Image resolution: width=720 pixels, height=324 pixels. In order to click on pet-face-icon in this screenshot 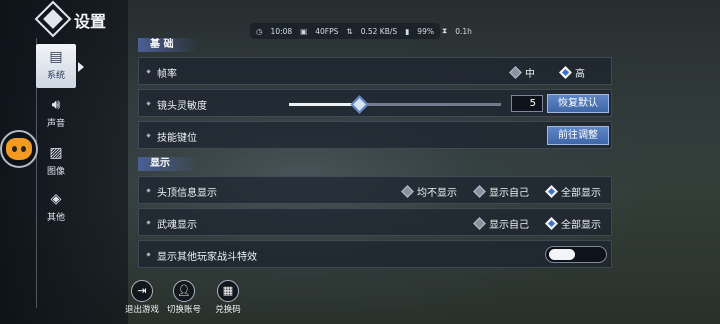, I will do `click(19, 149)`.